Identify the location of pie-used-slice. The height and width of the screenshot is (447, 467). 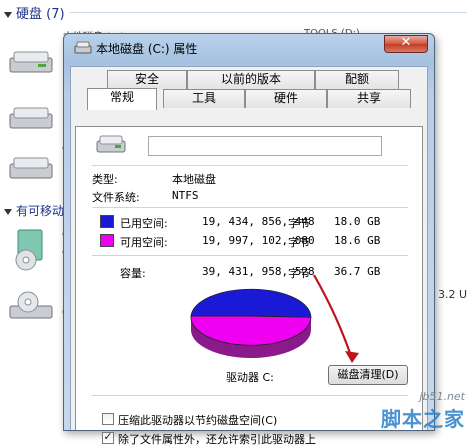
(251, 303).